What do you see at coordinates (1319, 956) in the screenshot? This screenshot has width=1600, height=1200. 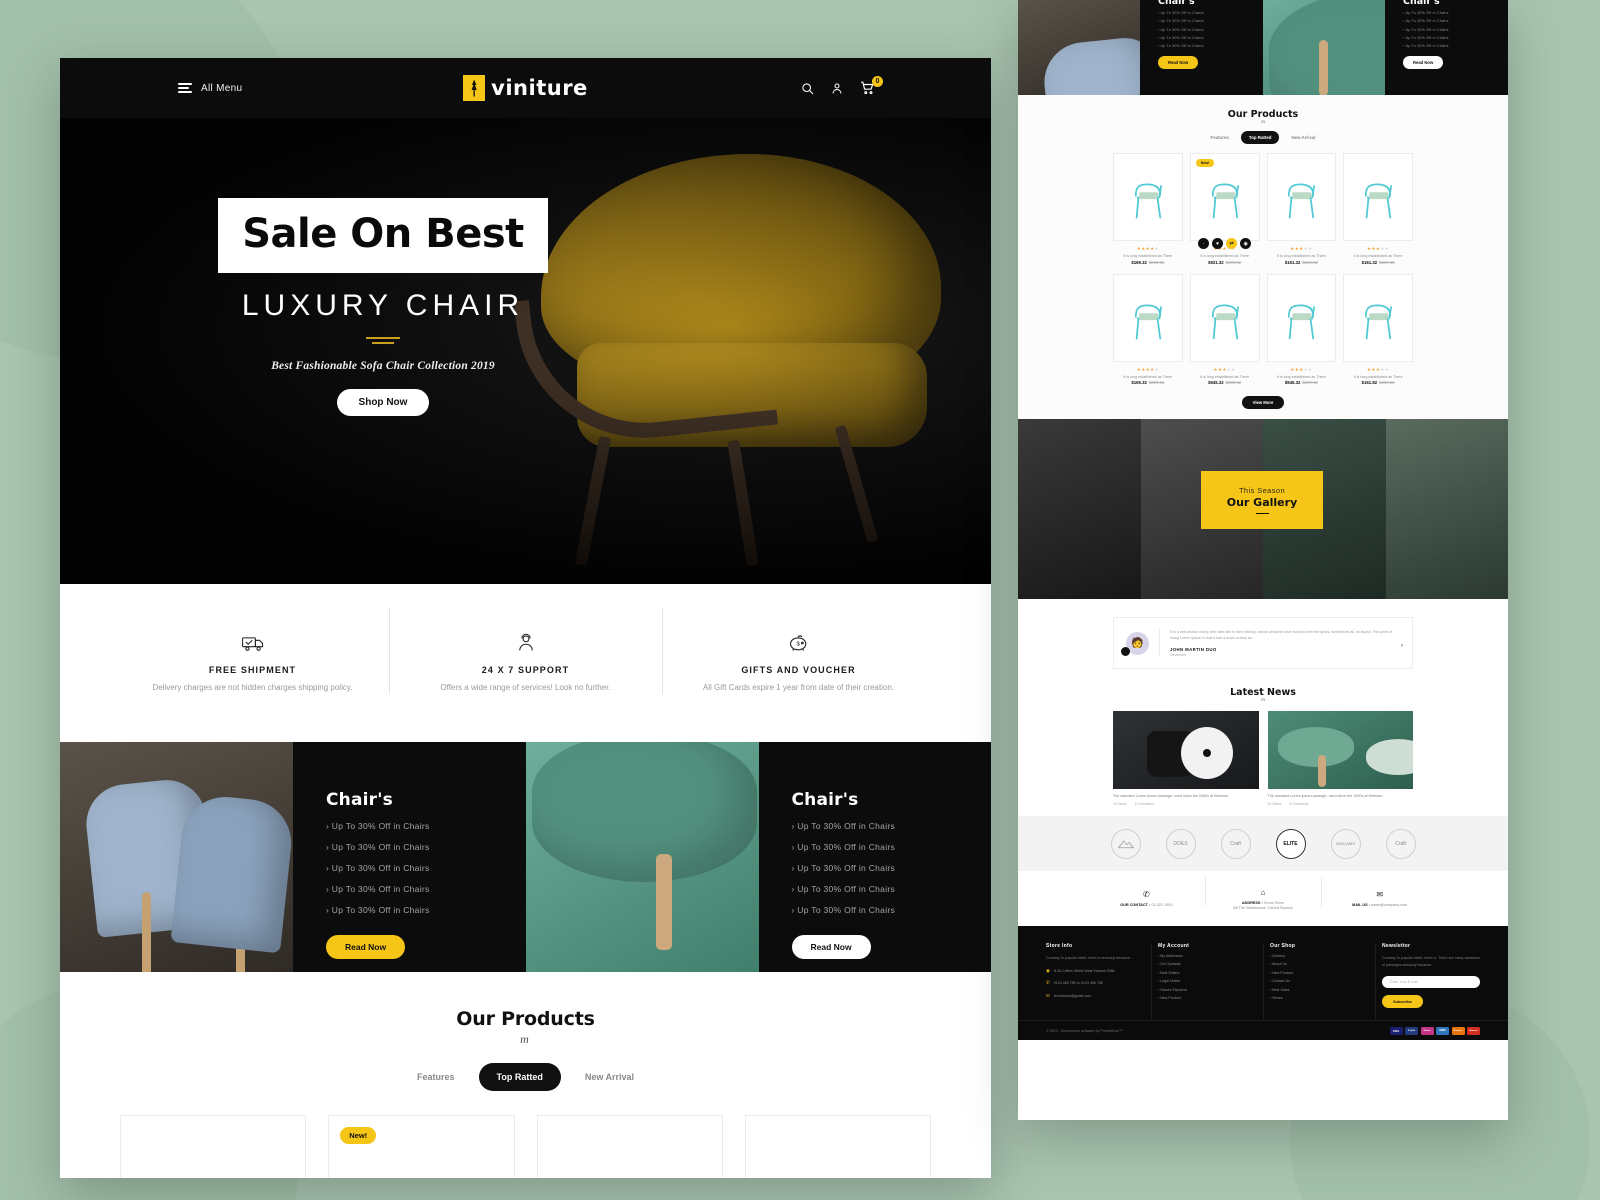 I see `footer-link: › Delivery` at bounding box center [1319, 956].